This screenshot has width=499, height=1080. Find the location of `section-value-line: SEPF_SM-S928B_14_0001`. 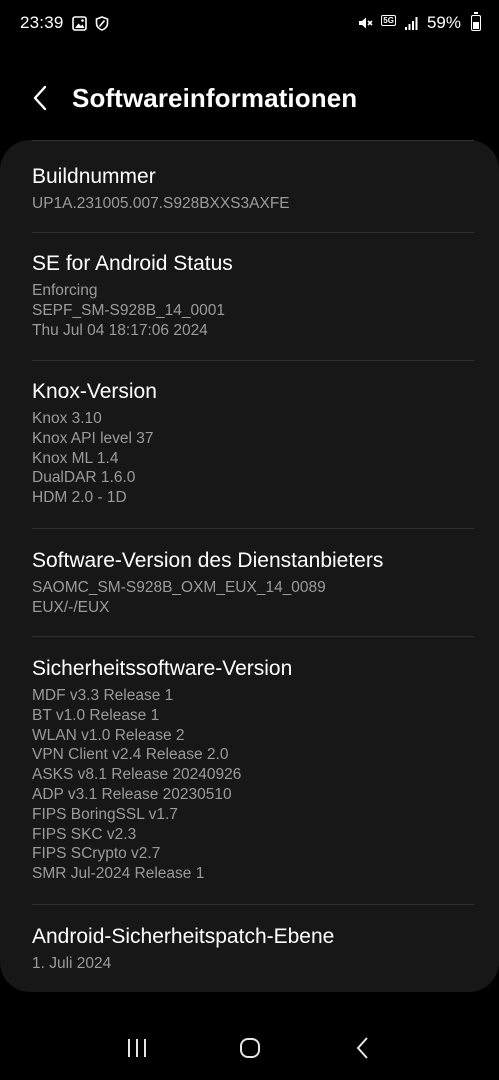

section-value-line: SEPF_SM-S928B_14_0001 is located at coordinates (129, 310).